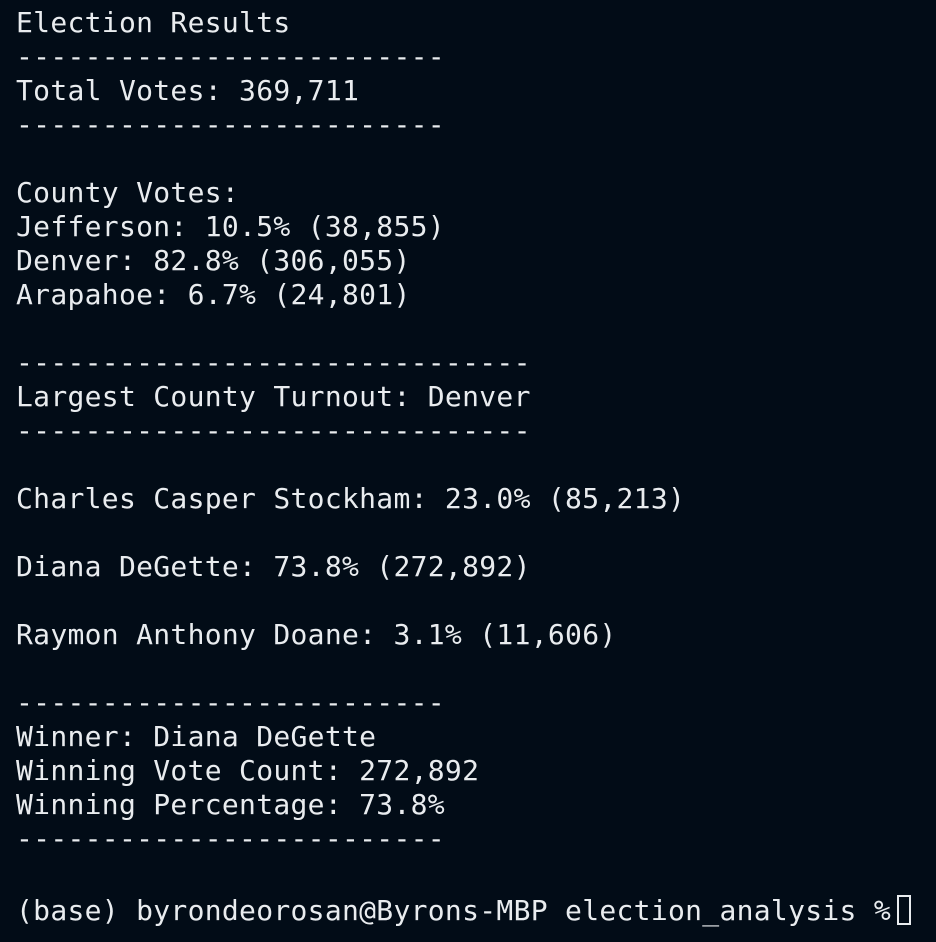  What do you see at coordinates (230, 804) in the screenshot?
I see `winning-percentage-line: Winning Percentage: 73.8%` at bounding box center [230, 804].